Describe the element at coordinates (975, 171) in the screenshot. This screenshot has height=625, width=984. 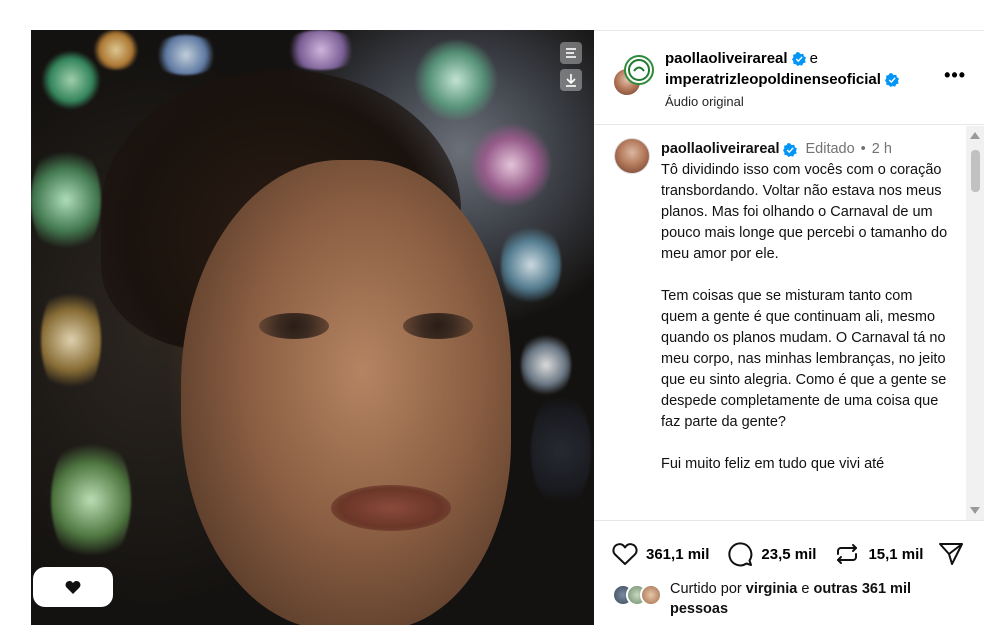
I see `scrollbar-thumb` at that location.